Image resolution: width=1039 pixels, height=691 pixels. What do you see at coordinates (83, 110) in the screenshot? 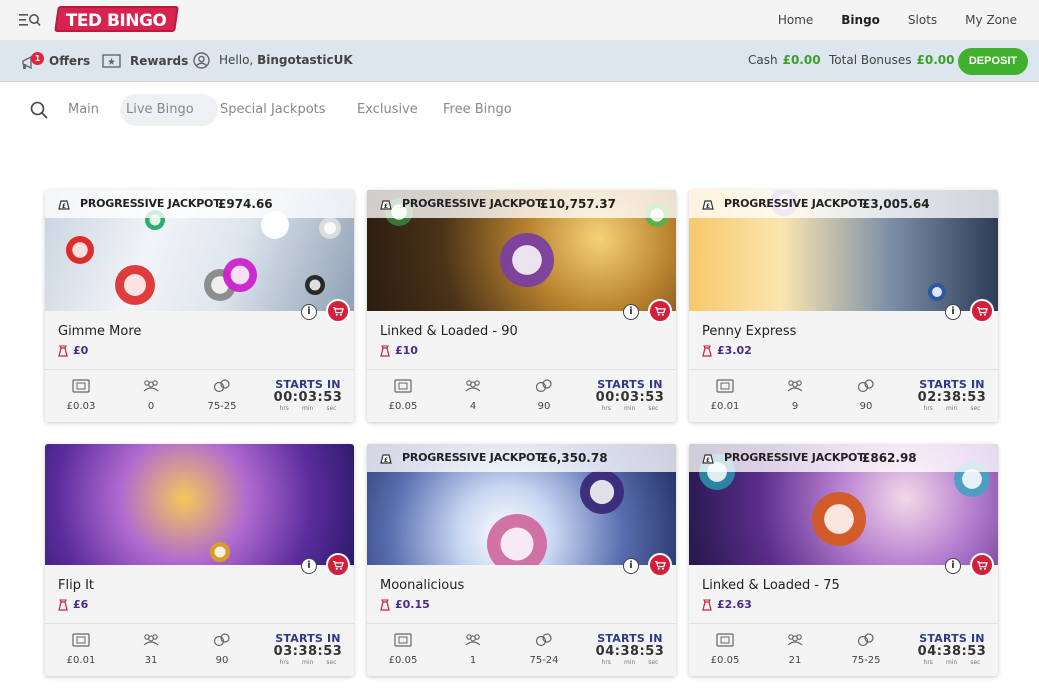
I see `tab-main: Main` at bounding box center [83, 110].